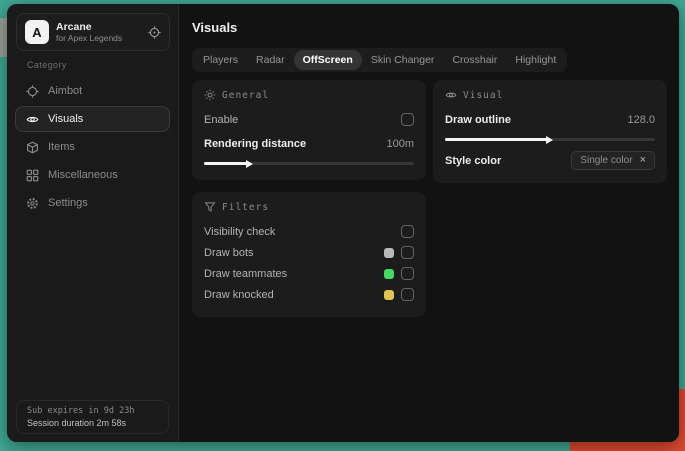 This screenshot has height=451, width=685. I want to click on sidebar-item-miscellaneous: Miscellaneous, so click(92, 175).